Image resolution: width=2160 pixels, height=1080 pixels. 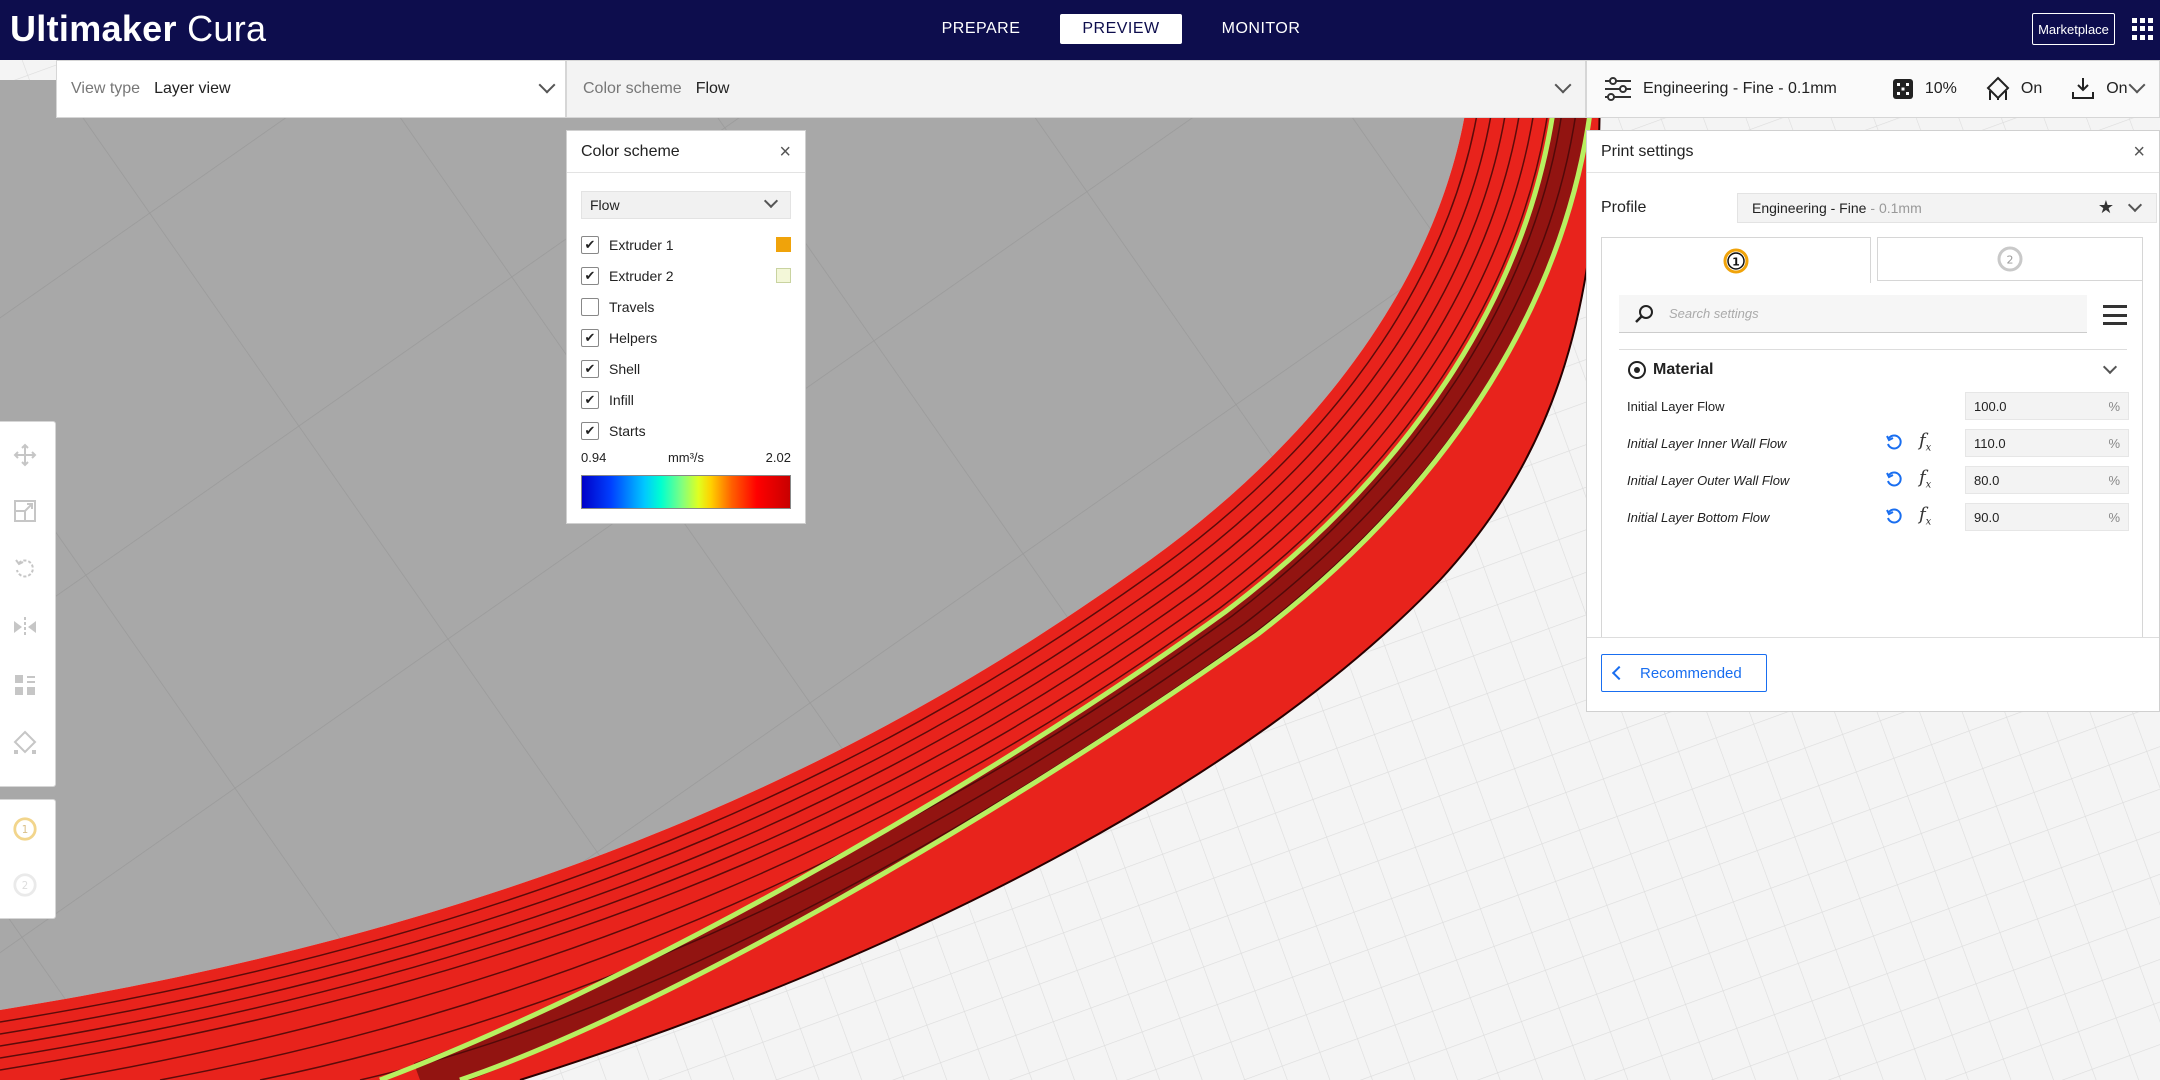 What do you see at coordinates (686, 275) in the screenshot?
I see `checkbox-extruder-2: ✔ Extruder 2` at bounding box center [686, 275].